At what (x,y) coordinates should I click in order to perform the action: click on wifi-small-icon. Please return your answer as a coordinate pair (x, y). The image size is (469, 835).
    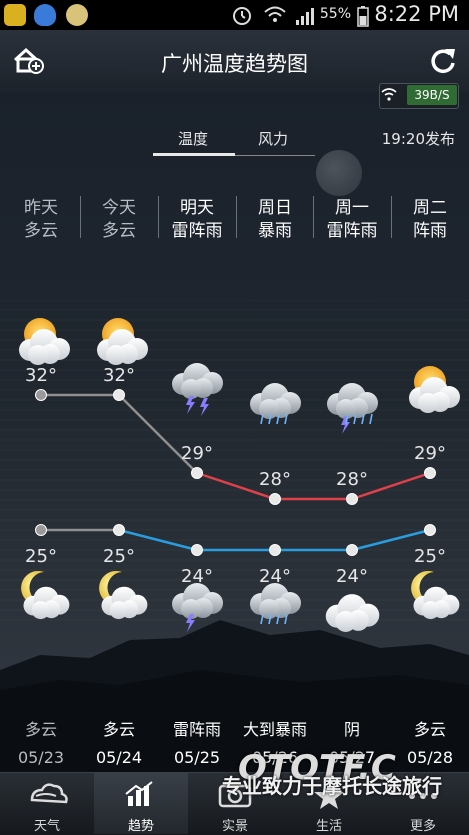
    Looking at the image, I should click on (389, 94).